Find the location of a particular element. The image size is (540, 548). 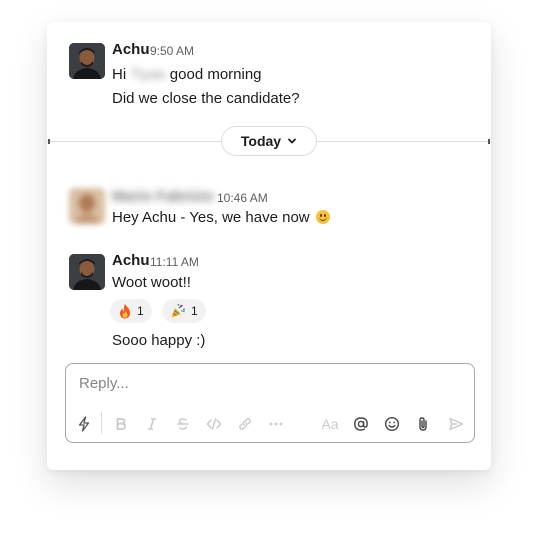

bold-button is located at coordinates (121, 424).